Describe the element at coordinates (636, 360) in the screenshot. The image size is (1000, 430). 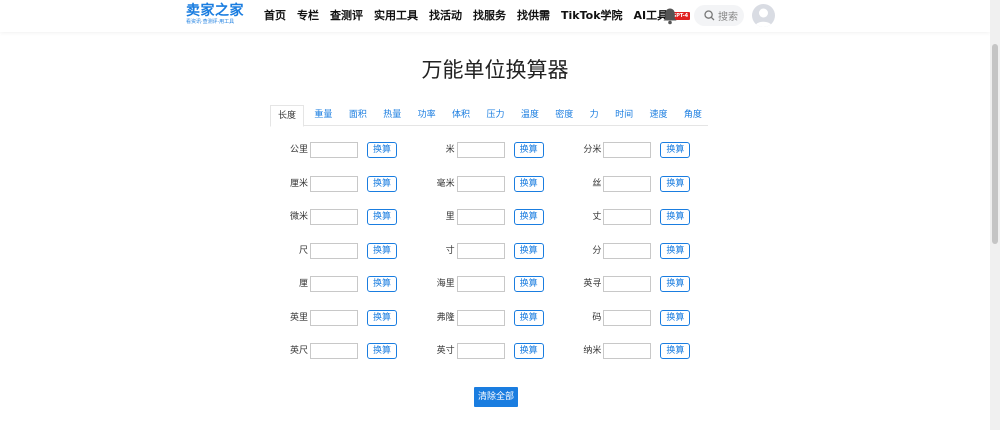
I see `unit-cell: 纳米 换算` at that location.